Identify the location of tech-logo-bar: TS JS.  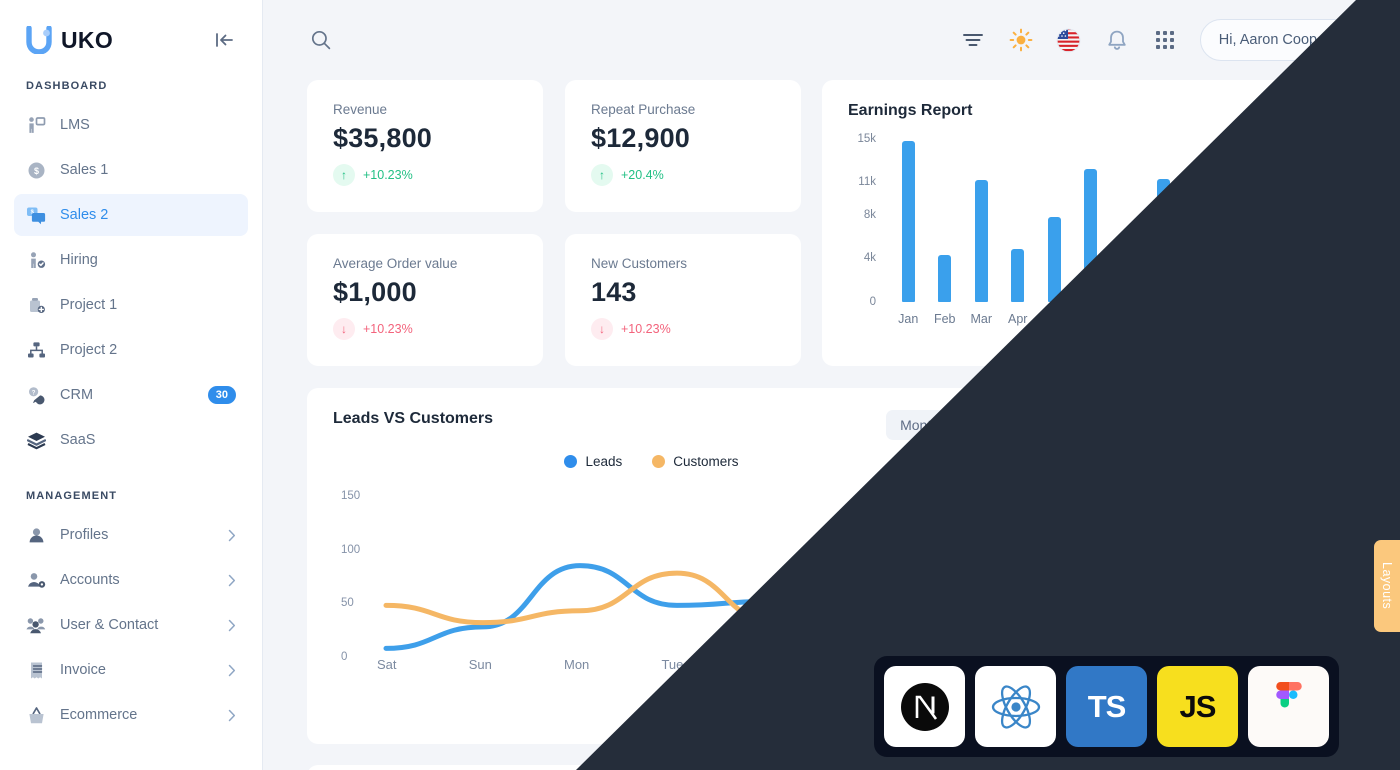
(1106, 706).